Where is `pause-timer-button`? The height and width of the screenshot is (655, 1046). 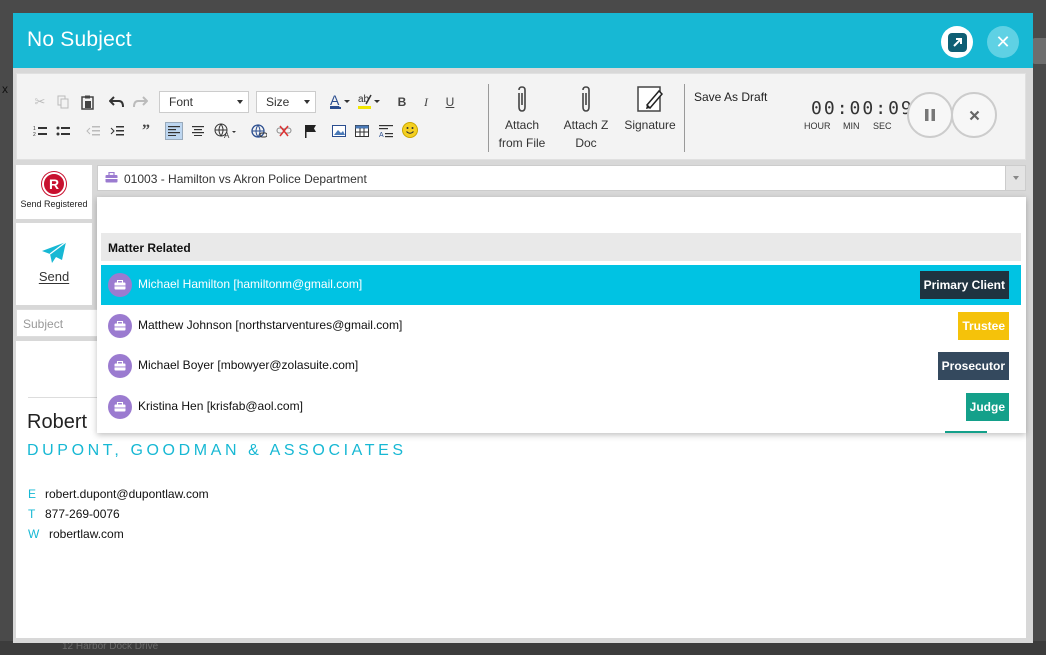 pause-timer-button is located at coordinates (930, 115).